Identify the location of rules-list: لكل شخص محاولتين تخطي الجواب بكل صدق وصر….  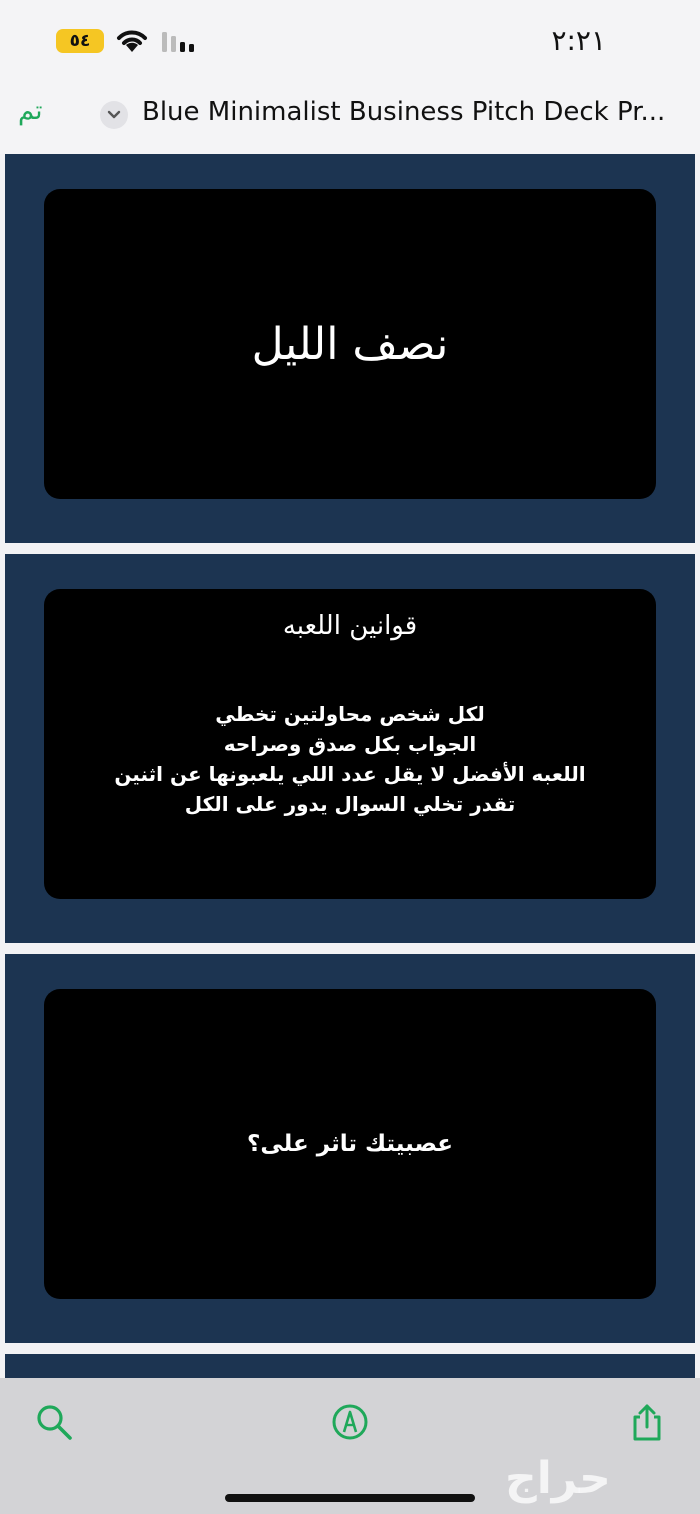
(349, 759).